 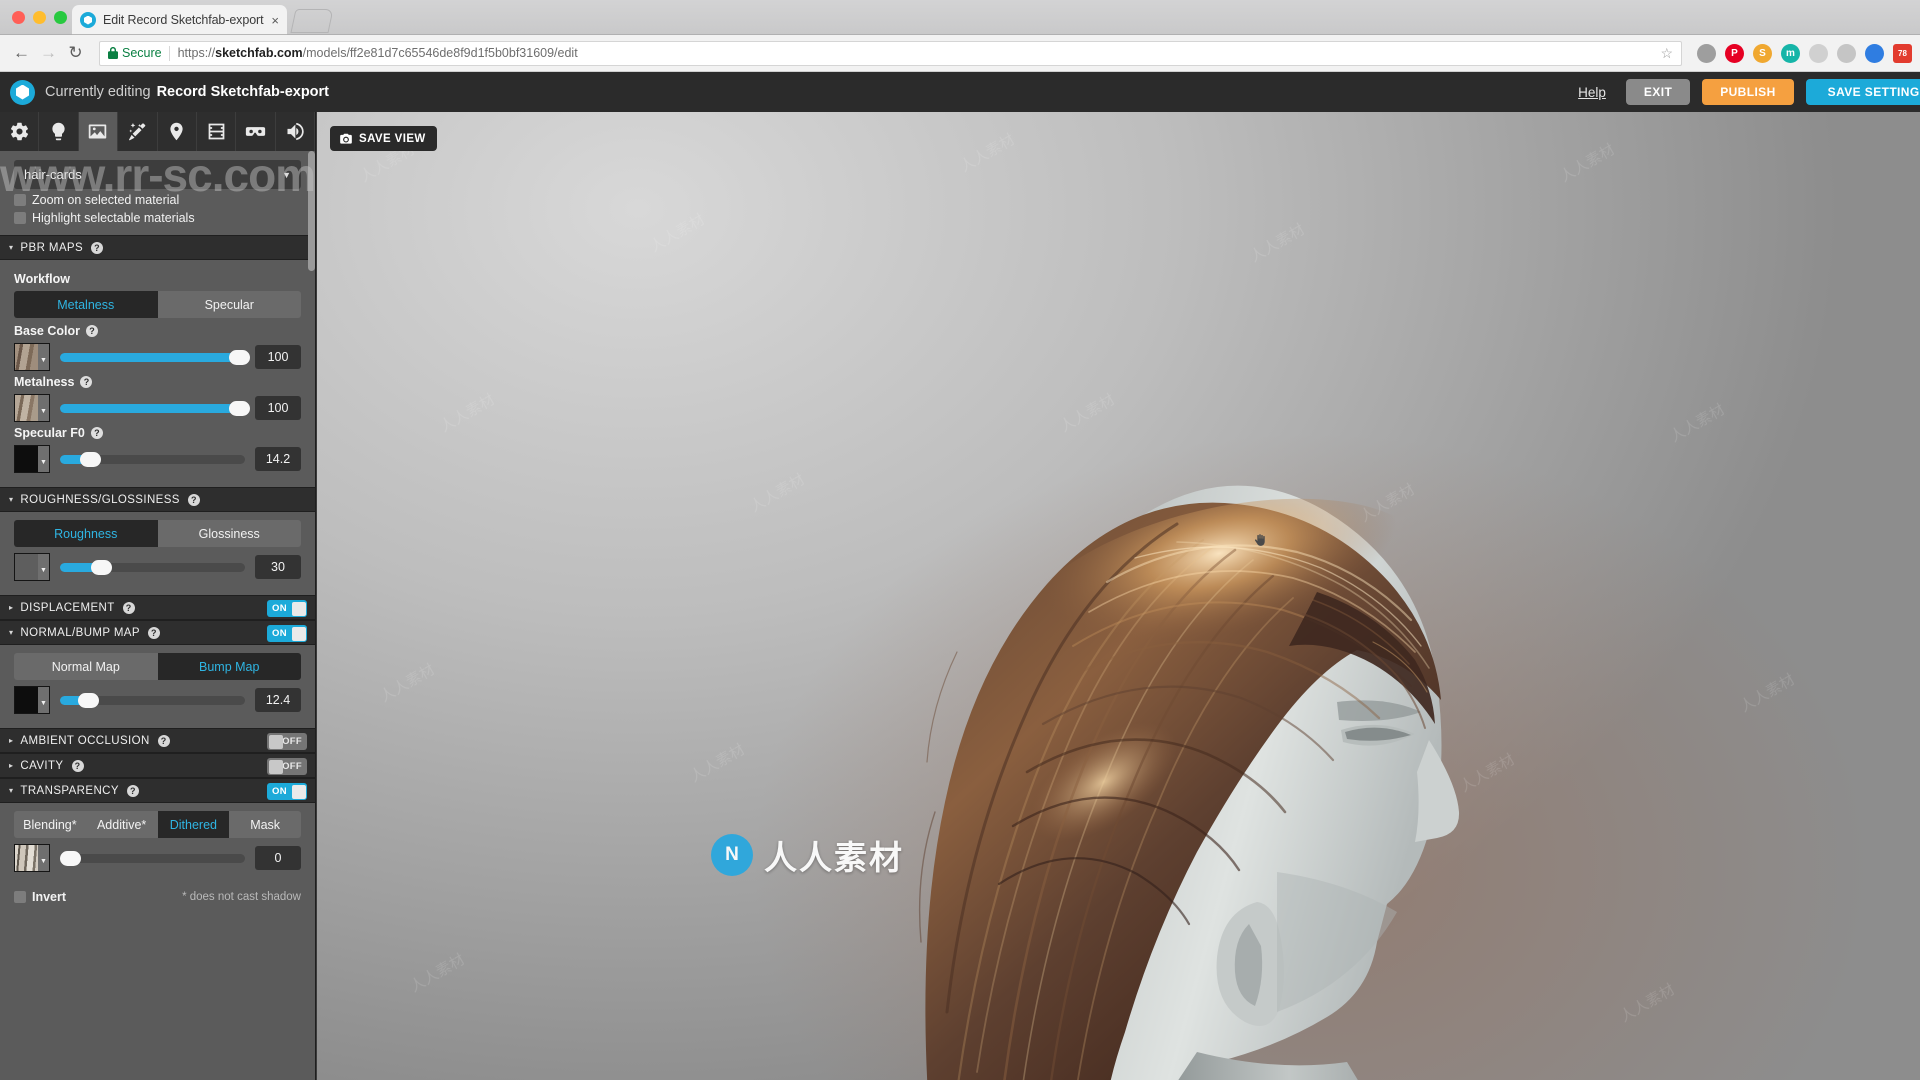 What do you see at coordinates (157, 499) in the screenshot?
I see `section-header-roughness-glossiness: ▾ ROUGHNESS/GLOSSINESS ?` at bounding box center [157, 499].